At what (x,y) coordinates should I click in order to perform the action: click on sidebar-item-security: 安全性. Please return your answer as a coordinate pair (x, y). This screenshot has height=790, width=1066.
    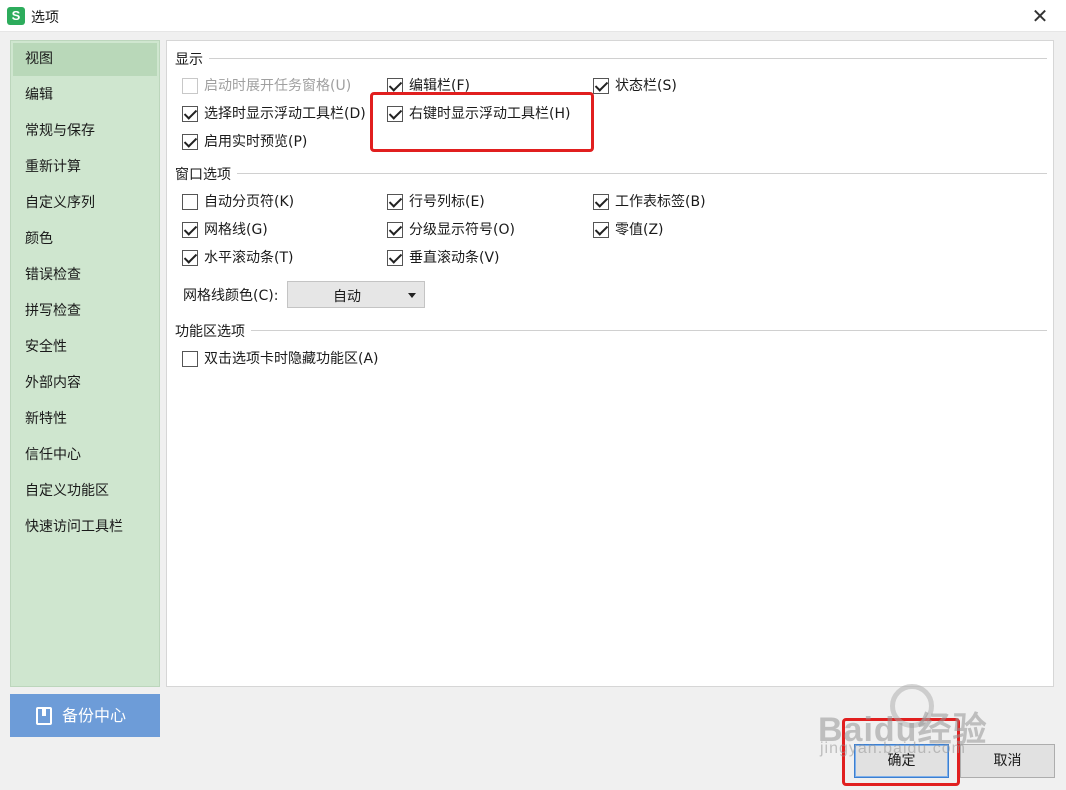
    Looking at the image, I should click on (85, 347).